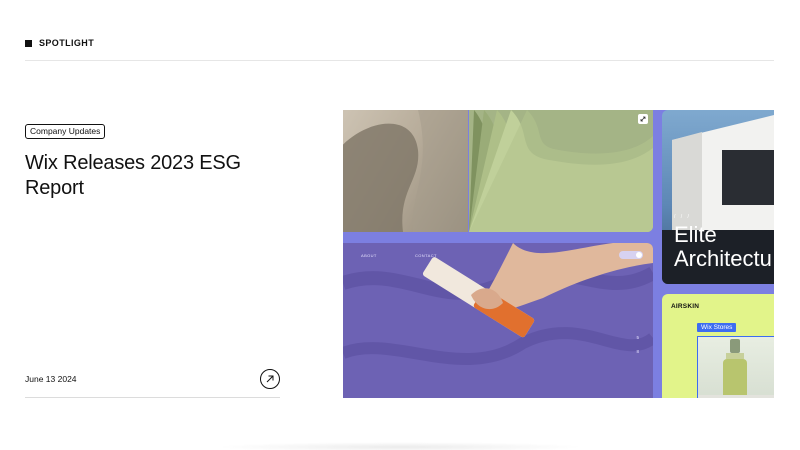 This screenshot has width=800, height=450. What do you see at coordinates (426, 255) in the screenshot?
I see `purple-nav-contact: CONTACT` at bounding box center [426, 255].